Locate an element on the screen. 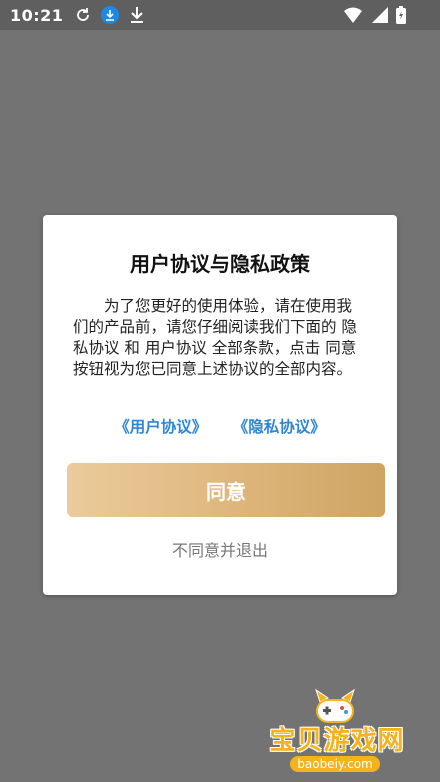 The width and height of the screenshot is (440, 782). status-time: 10:21 is located at coordinates (37, 15).